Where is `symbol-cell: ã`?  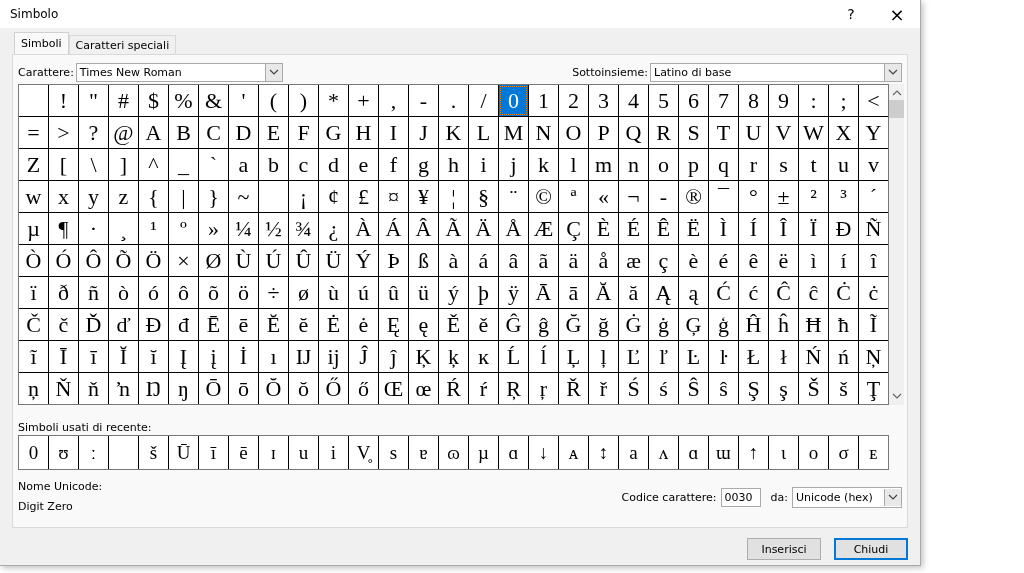
symbol-cell: ã is located at coordinates (543, 260).